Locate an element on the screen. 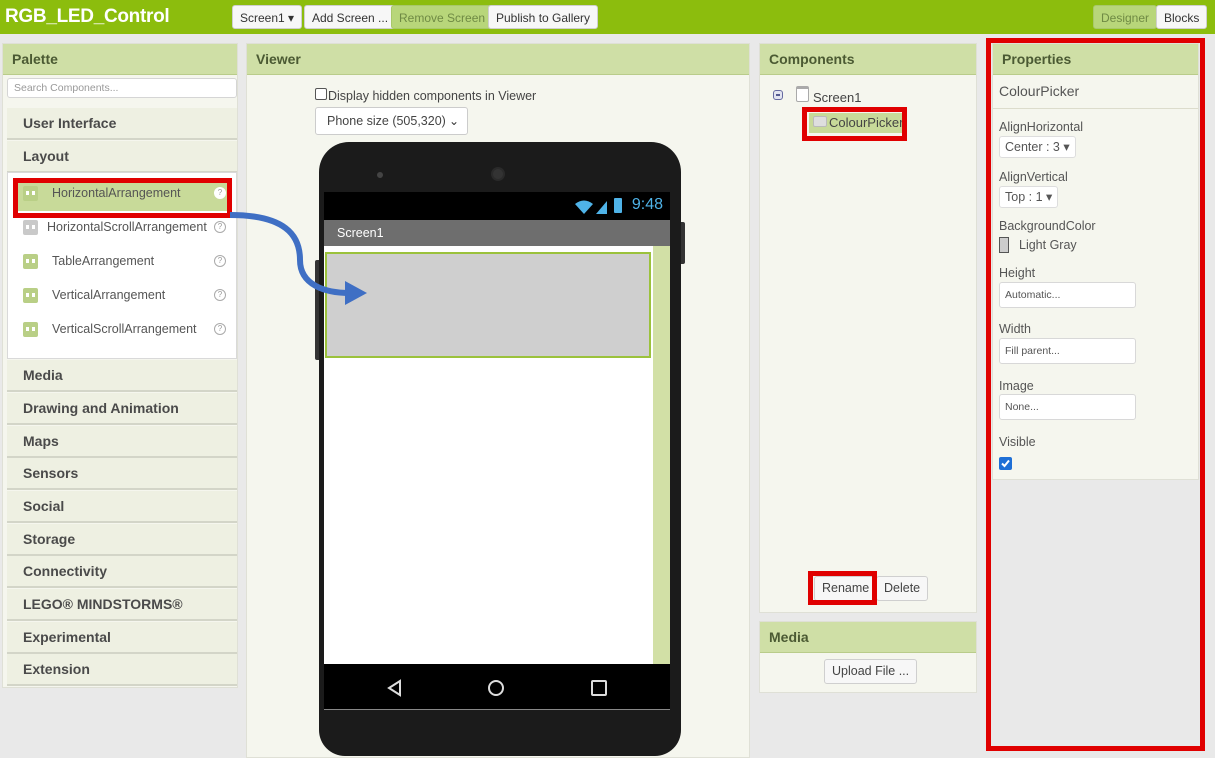 The width and height of the screenshot is (1215, 758). screen-scrollbar is located at coordinates (661, 455).